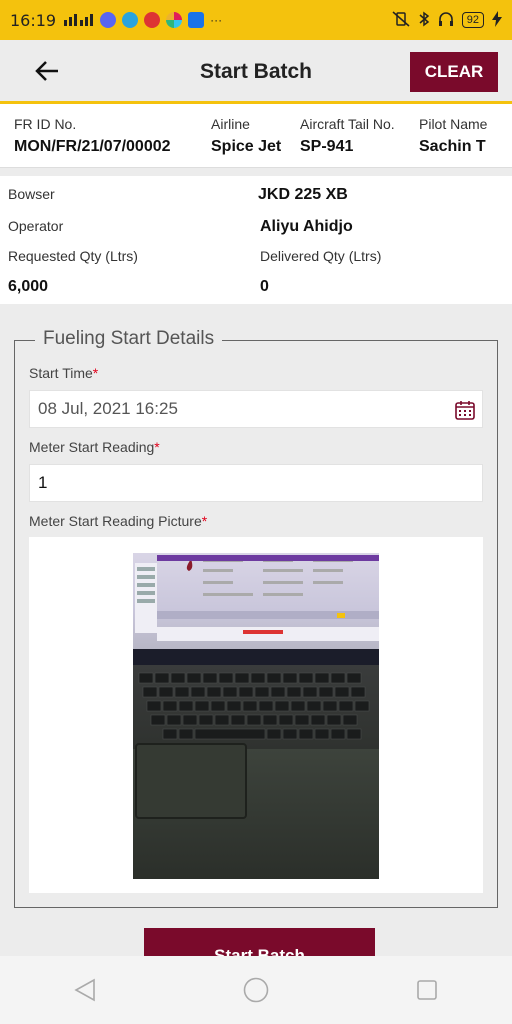 The image size is (512, 1024). I want to click on more-notifications-icon: ···, so click(216, 20).